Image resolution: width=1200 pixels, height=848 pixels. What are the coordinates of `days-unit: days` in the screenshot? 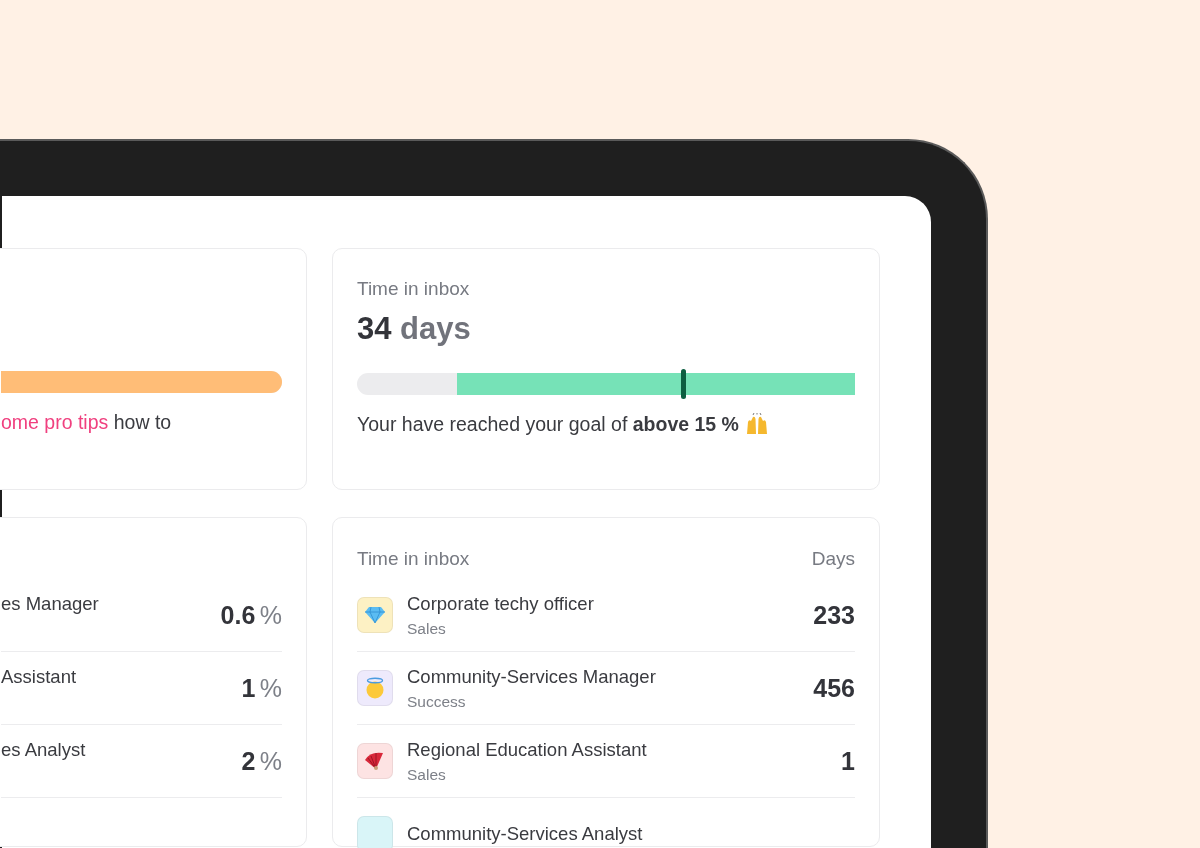 It's located at (435, 328).